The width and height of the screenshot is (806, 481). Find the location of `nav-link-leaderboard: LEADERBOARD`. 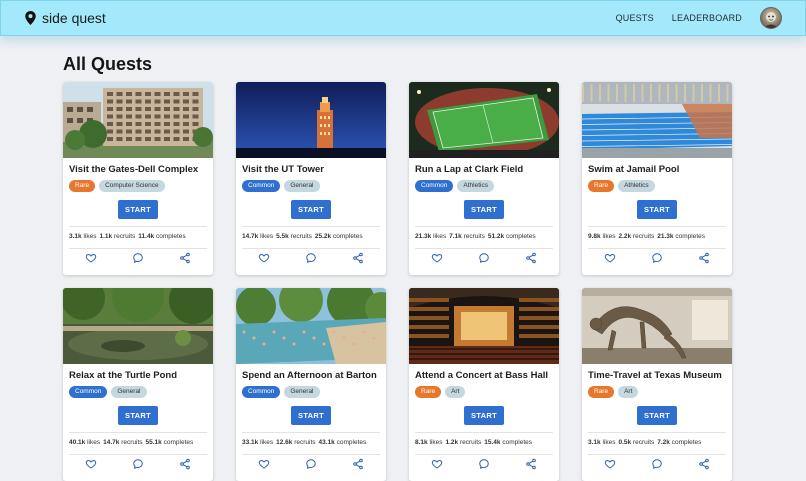

nav-link-leaderboard: LEADERBOARD is located at coordinates (707, 18).